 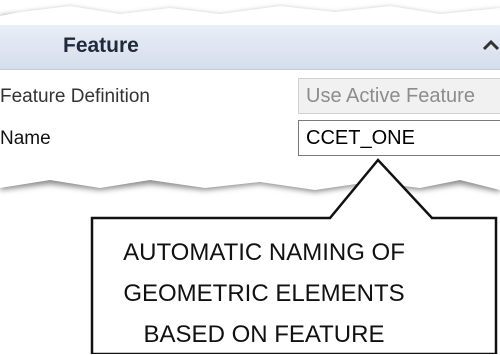 I want to click on chevron-up-icon, so click(x=490, y=46).